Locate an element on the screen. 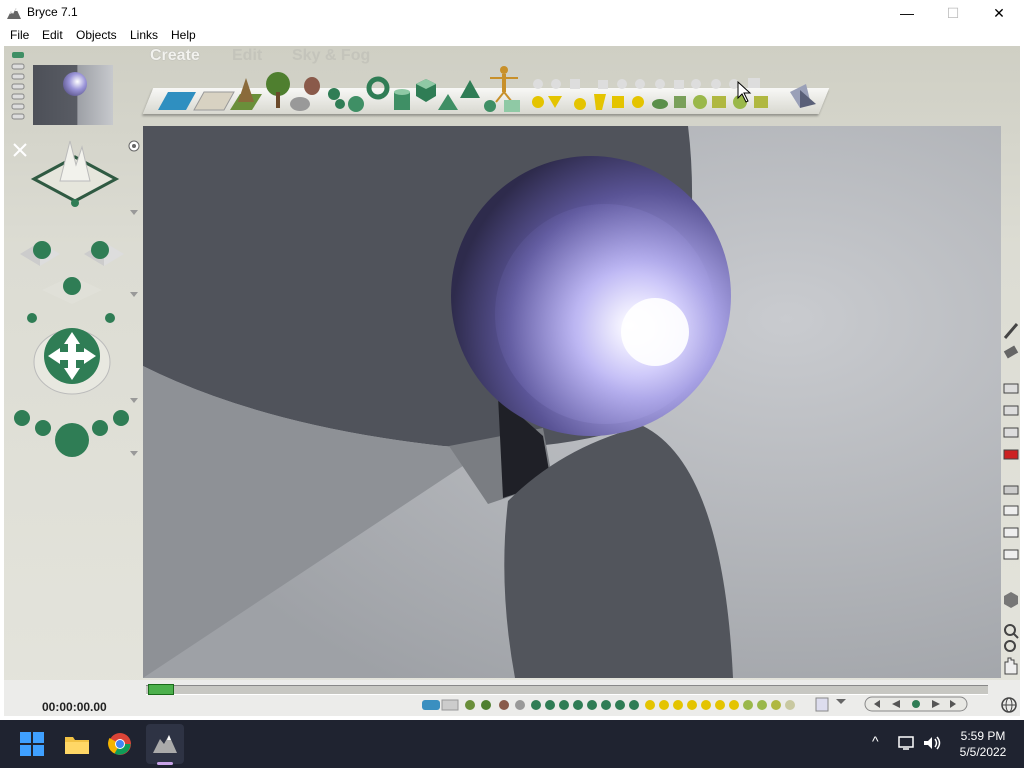 This screenshot has height=768, width=1024. file-explorer-icon is located at coordinates (77, 744).